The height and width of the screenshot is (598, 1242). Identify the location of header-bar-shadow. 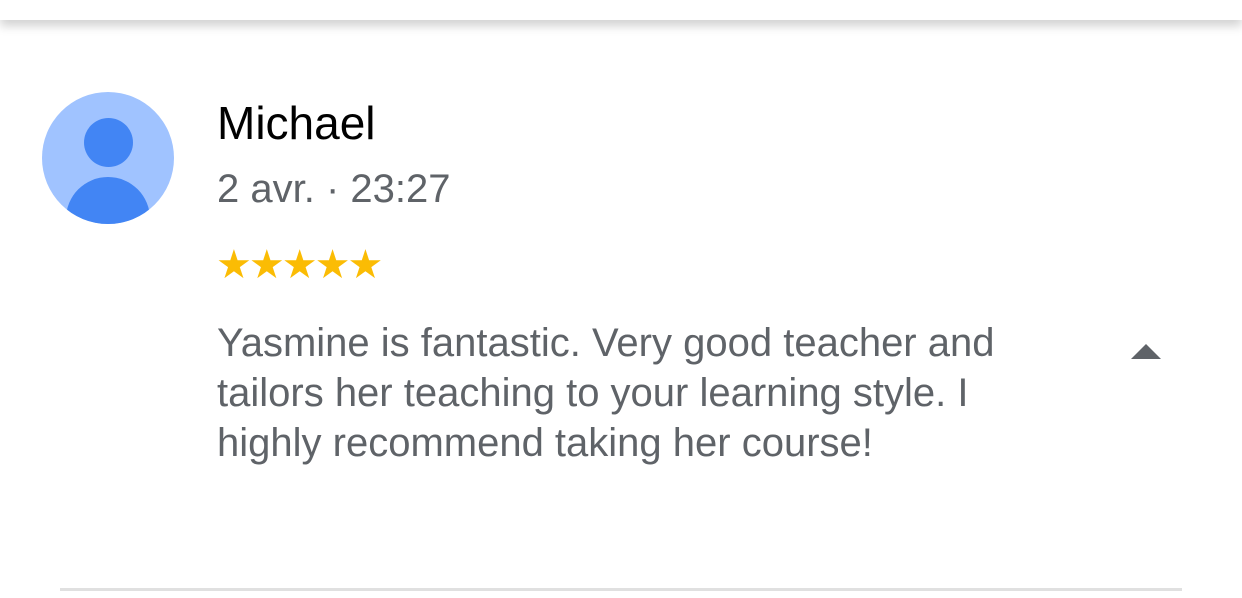
(621, 10).